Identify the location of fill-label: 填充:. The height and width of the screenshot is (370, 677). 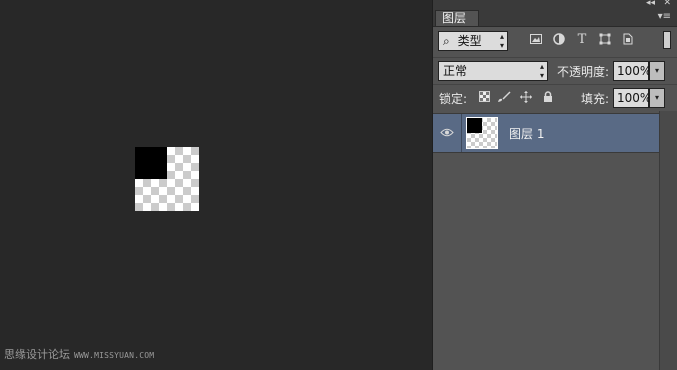
(595, 99).